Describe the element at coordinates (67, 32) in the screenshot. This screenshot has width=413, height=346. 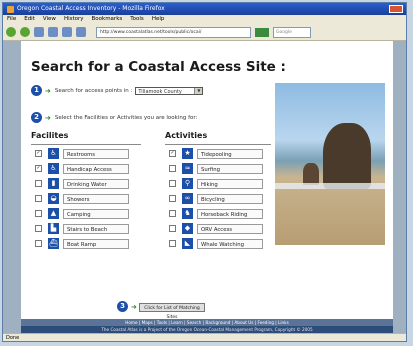
I see `home-icon` at that location.